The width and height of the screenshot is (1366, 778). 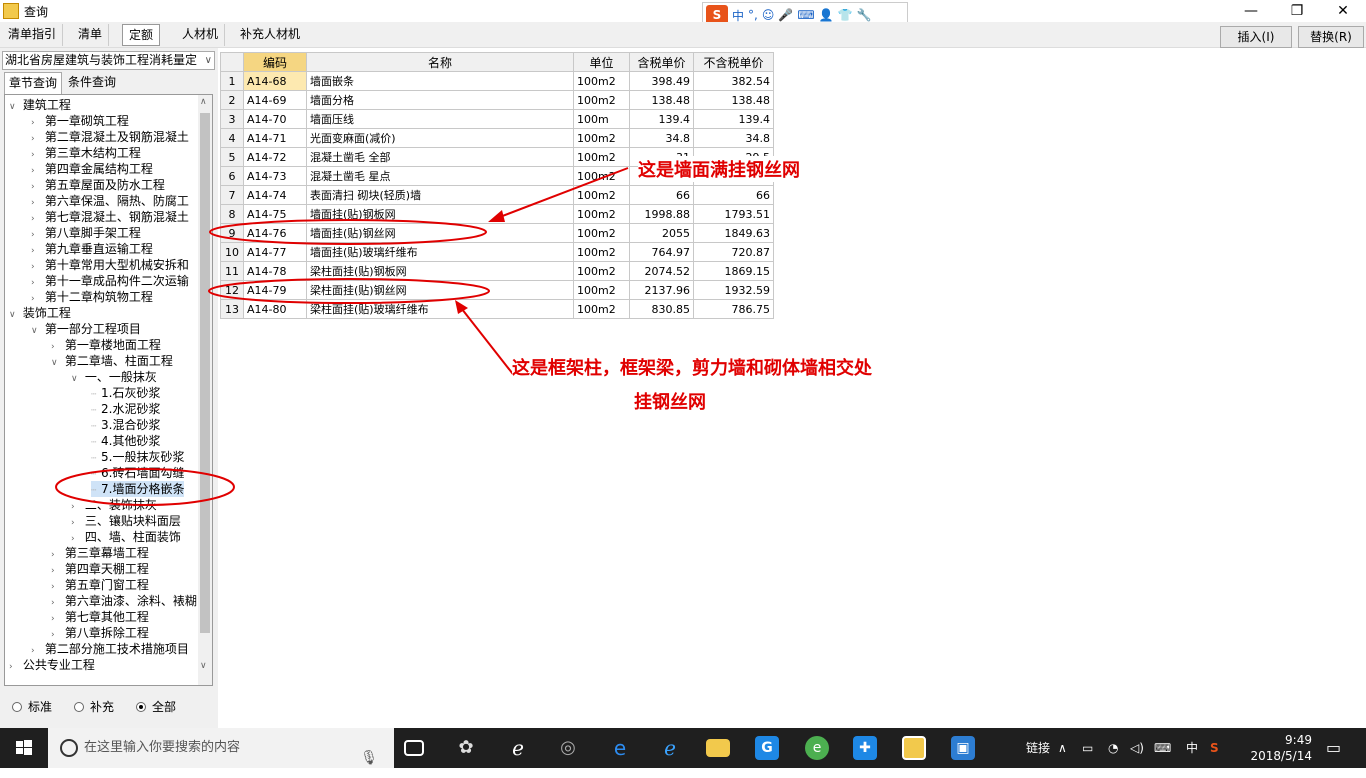 I want to click on cell-price-notax: 66, so click(x=733, y=195).